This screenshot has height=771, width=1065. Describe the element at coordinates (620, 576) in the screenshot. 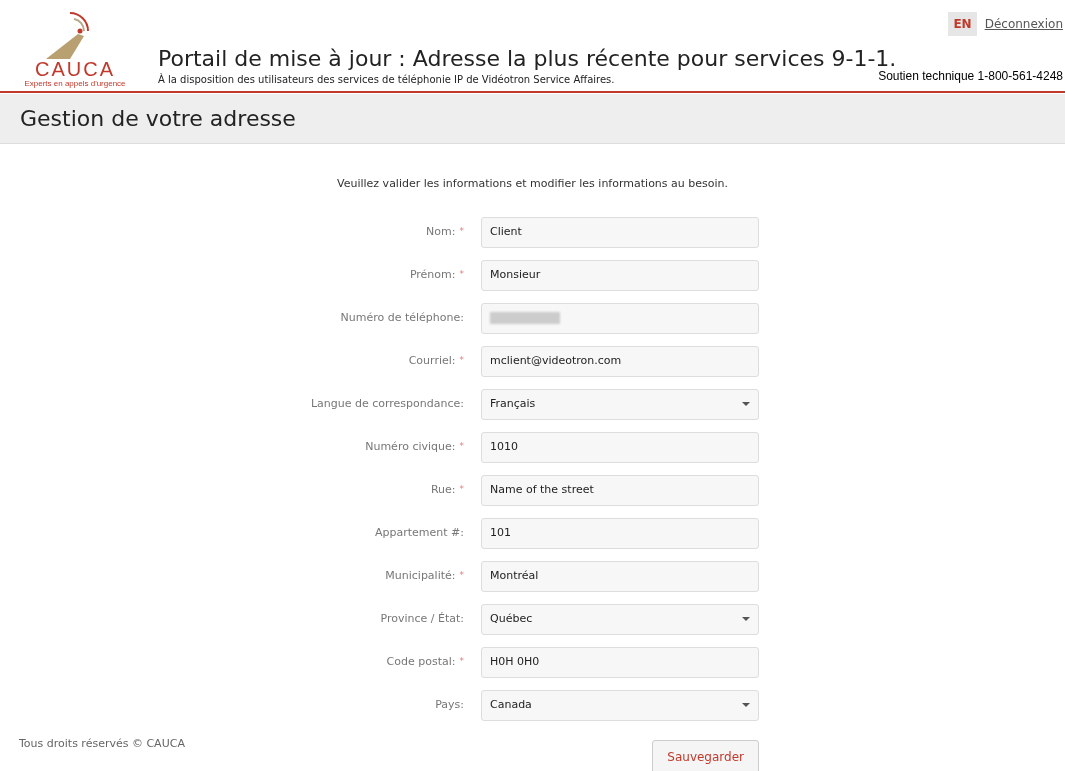

I see `input-field: Montréal` at that location.